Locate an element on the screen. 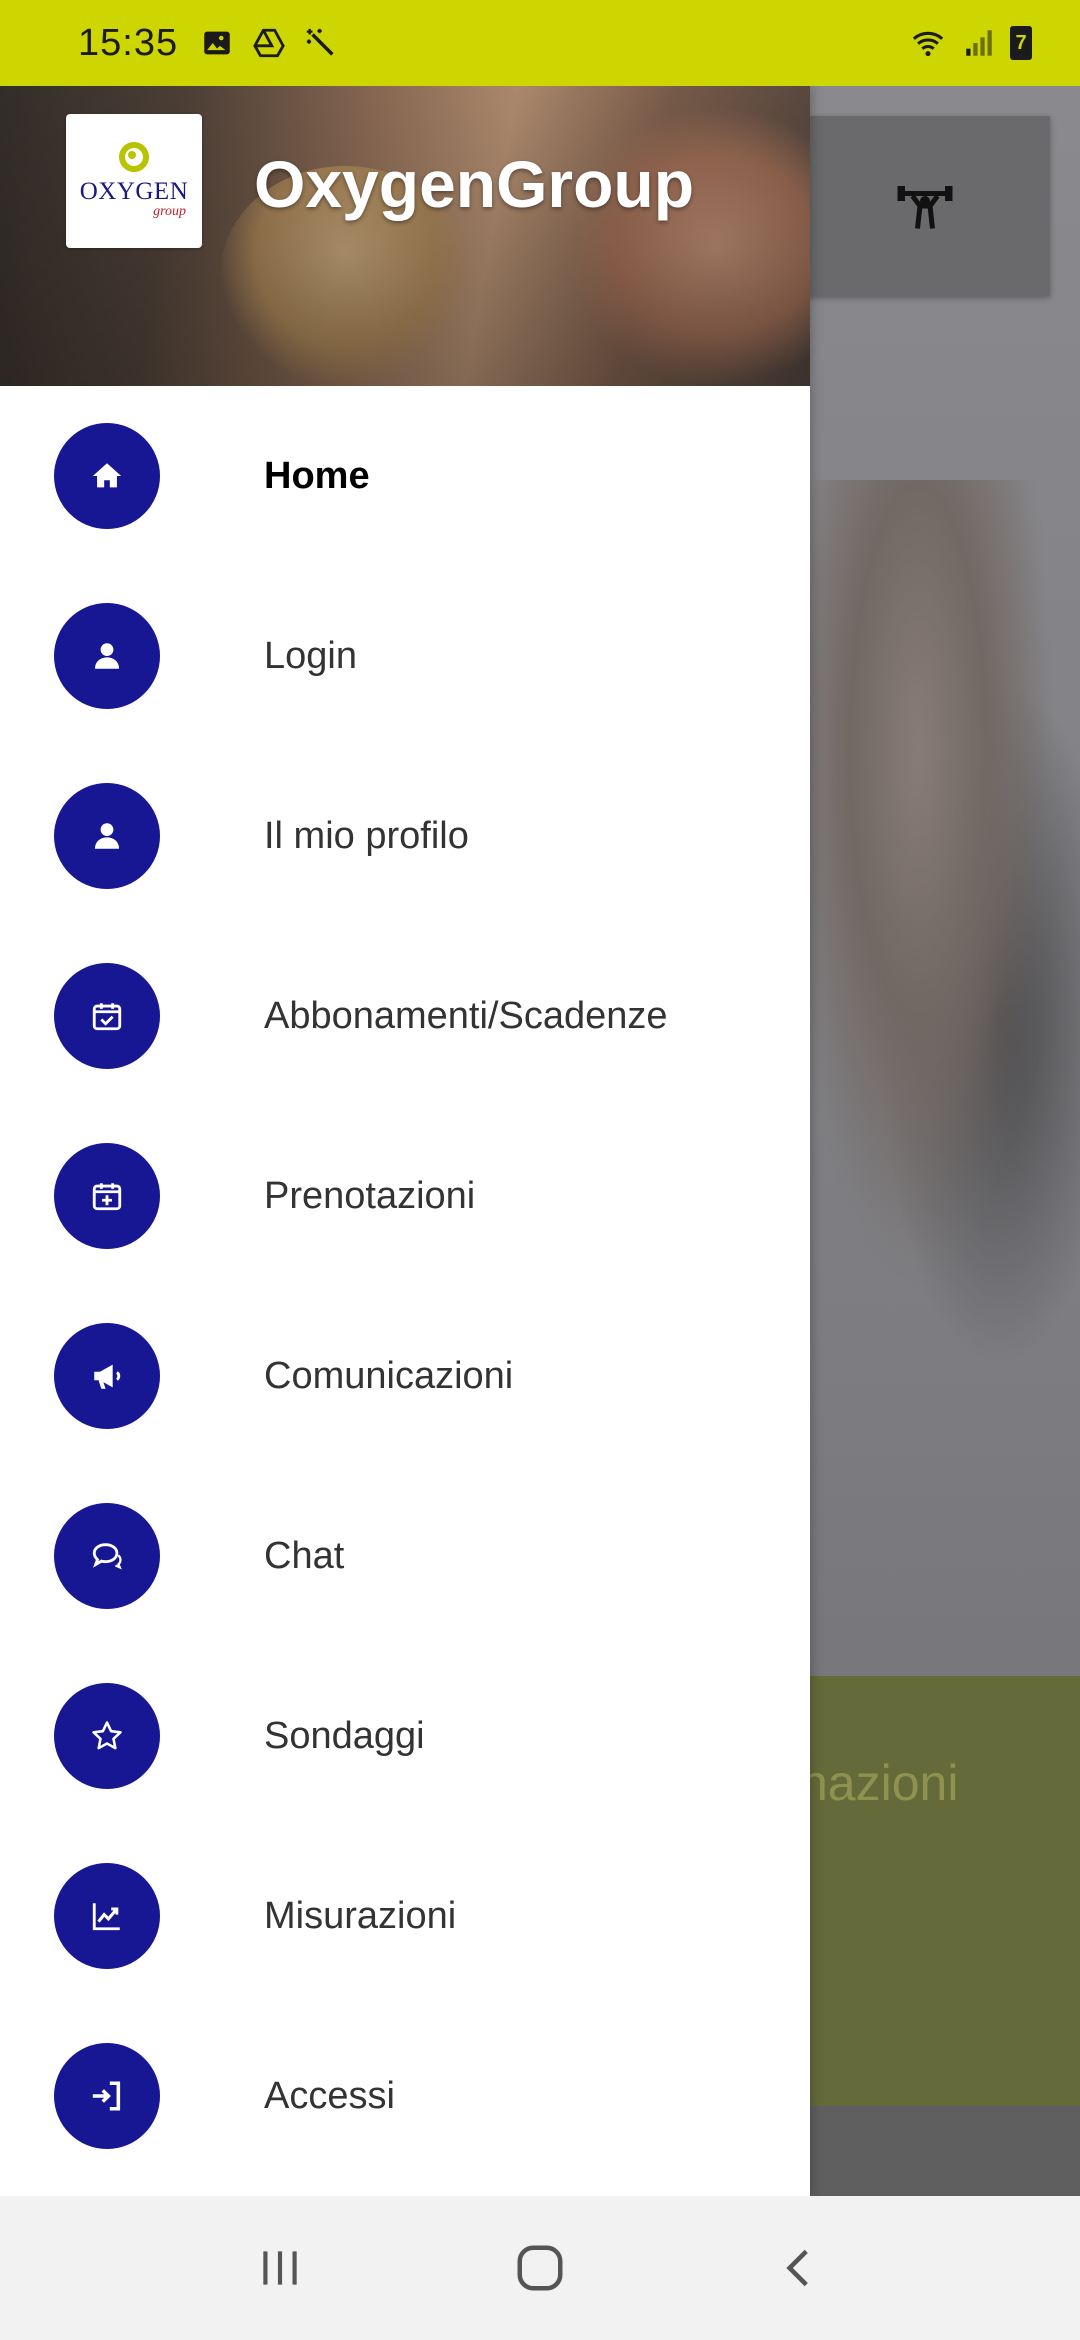 The height and width of the screenshot is (2340, 1080). home-button is located at coordinates (540, 2268).